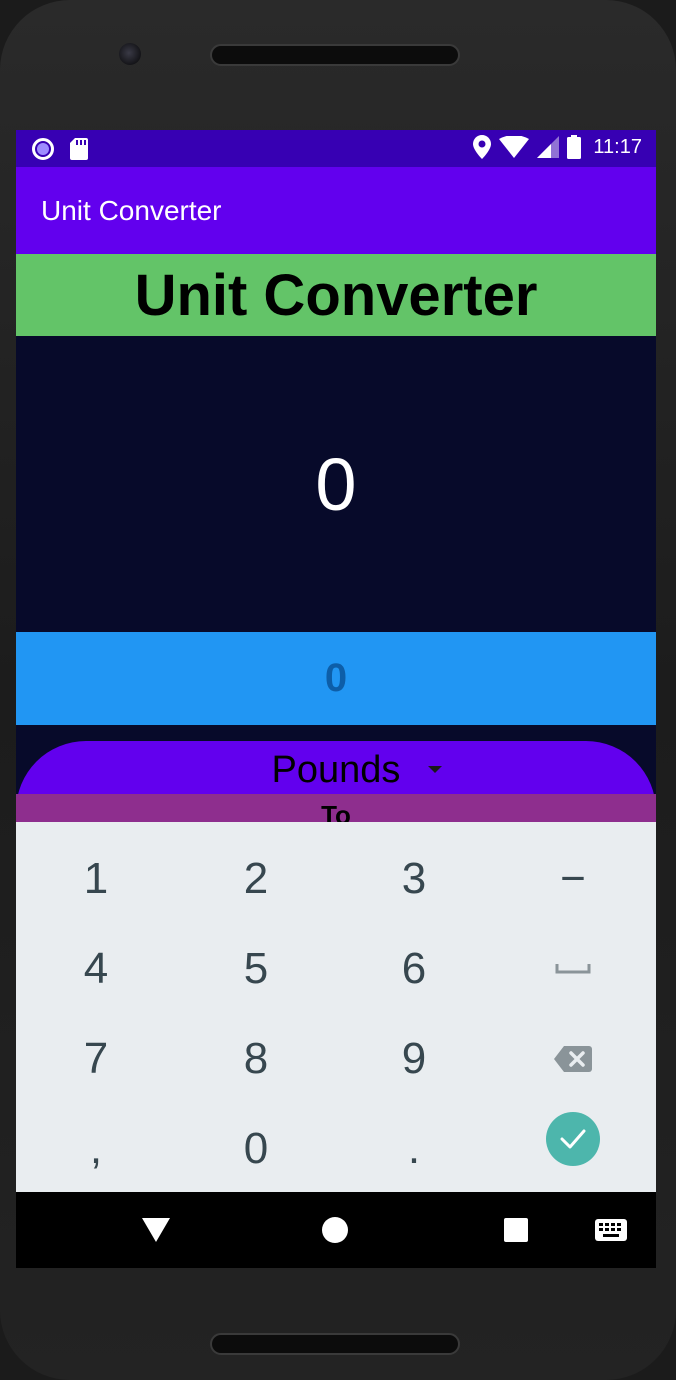 Image resolution: width=676 pixels, height=1380 pixels. I want to click on app-bar-title: Unit Converter, so click(131, 210).